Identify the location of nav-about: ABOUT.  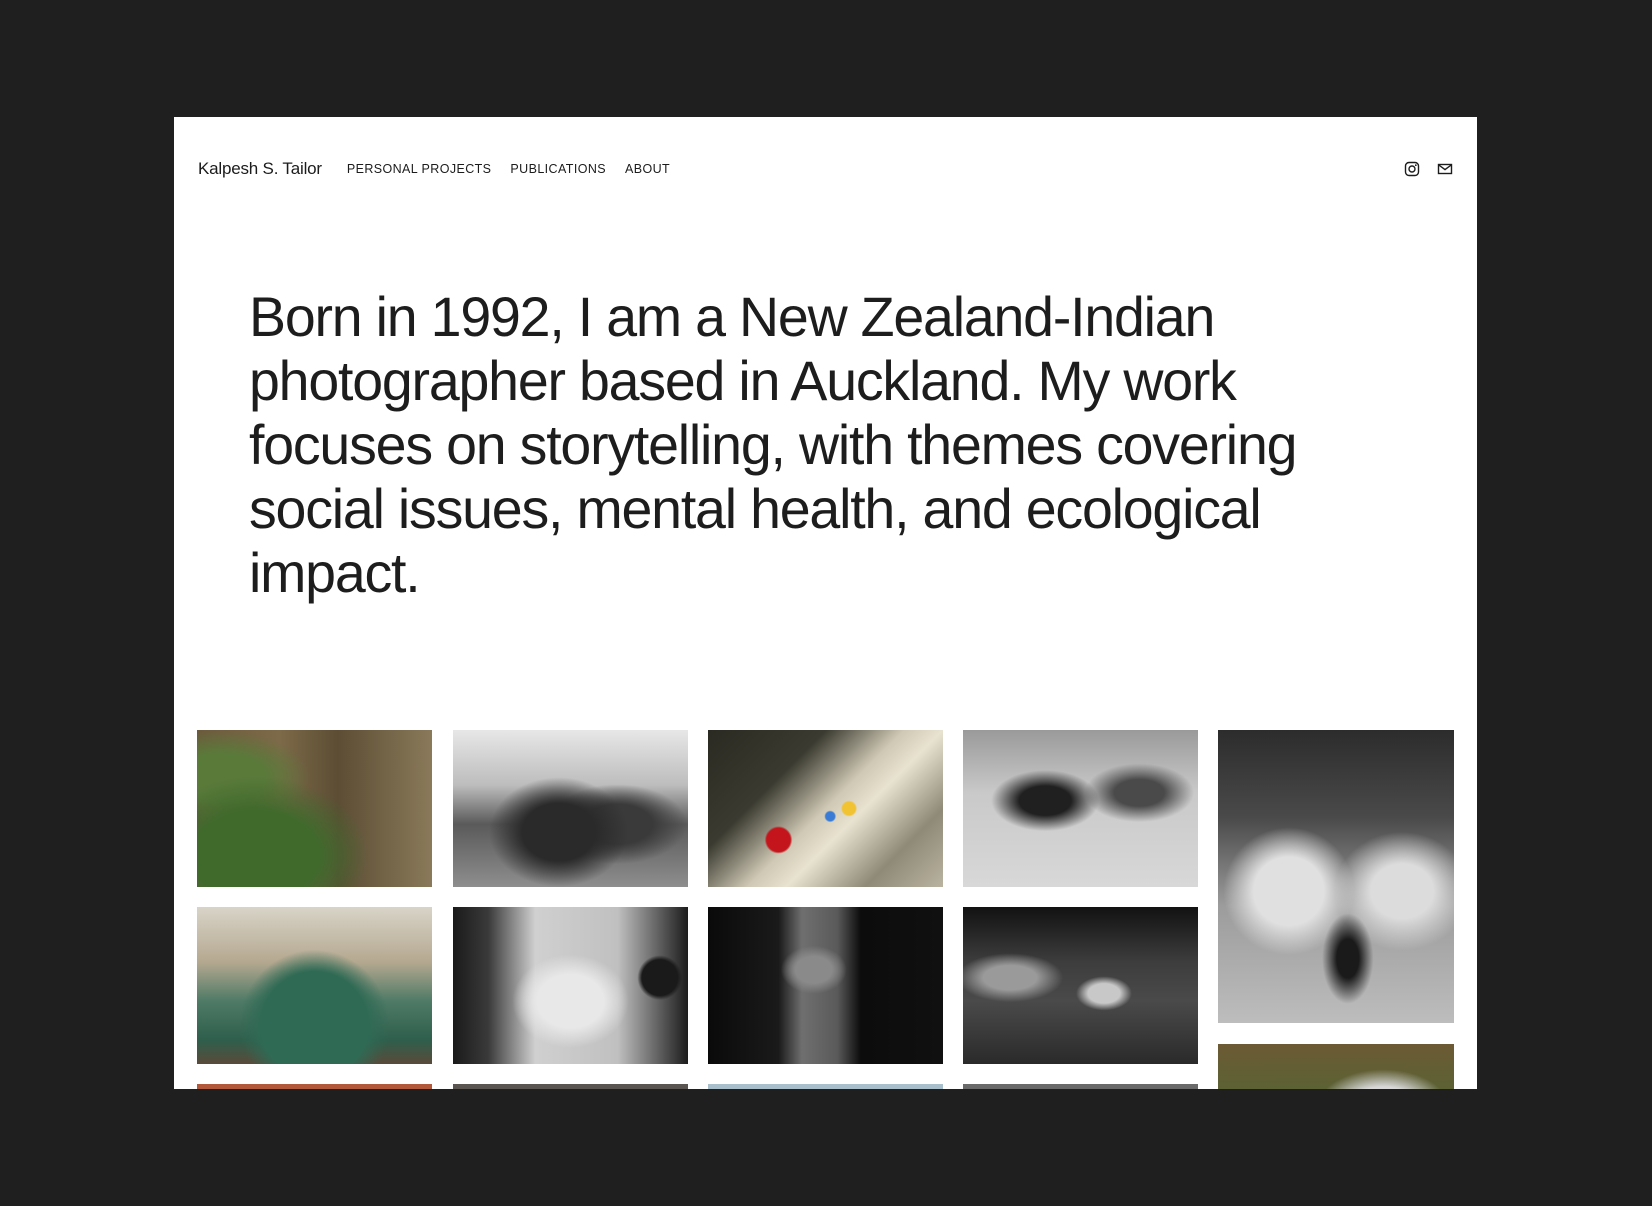
(647, 169).